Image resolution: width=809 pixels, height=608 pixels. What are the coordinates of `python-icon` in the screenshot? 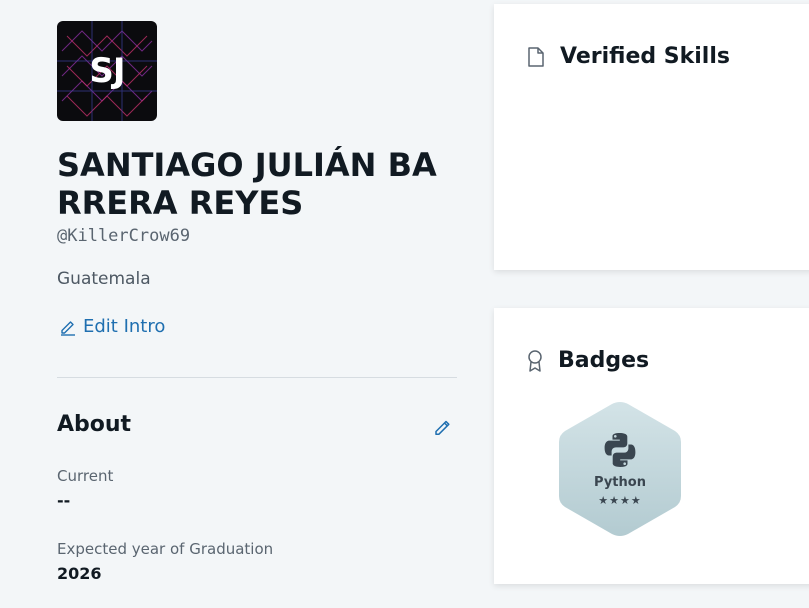 It's located at (620, 450).